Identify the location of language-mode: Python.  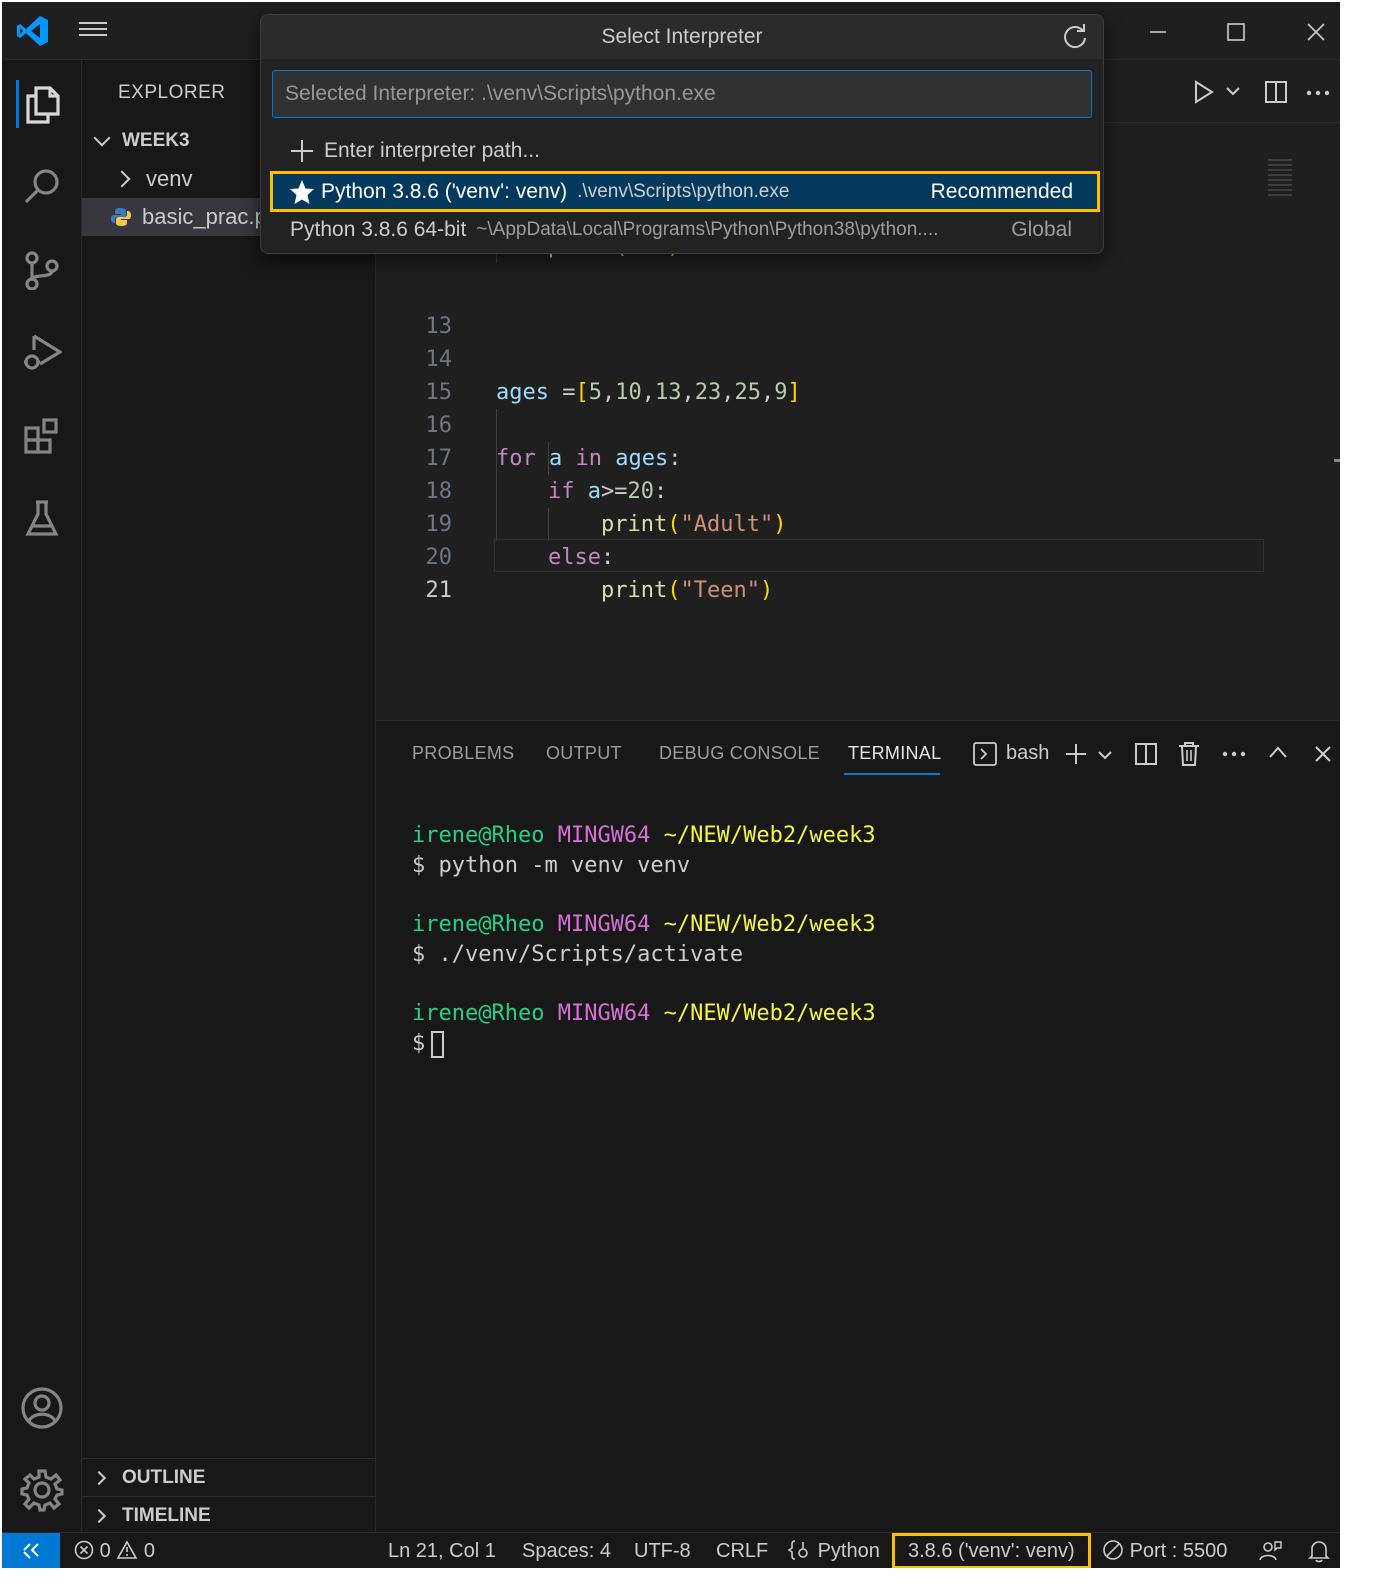
(833, 1550).